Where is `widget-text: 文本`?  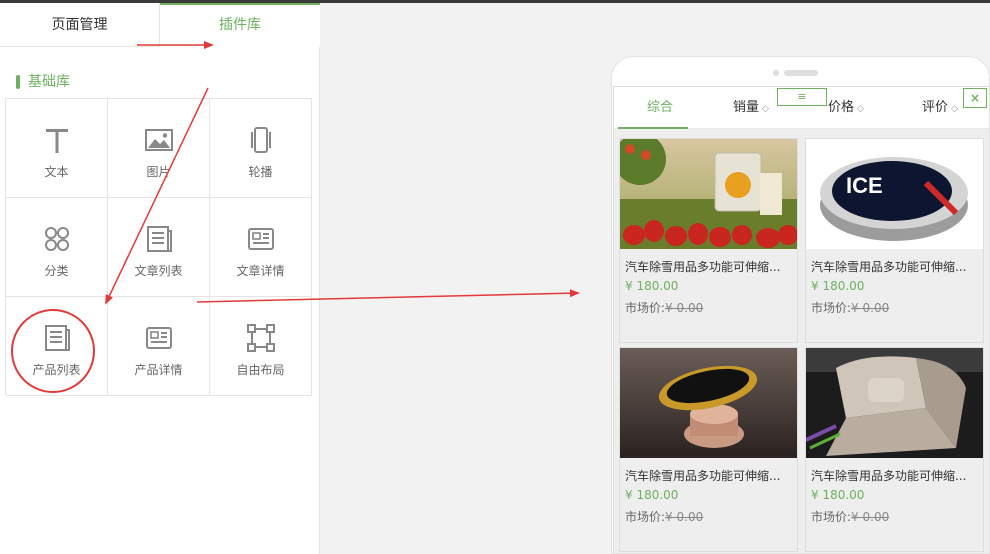
widget-text: 文本 is located at coordinates (57, 148).